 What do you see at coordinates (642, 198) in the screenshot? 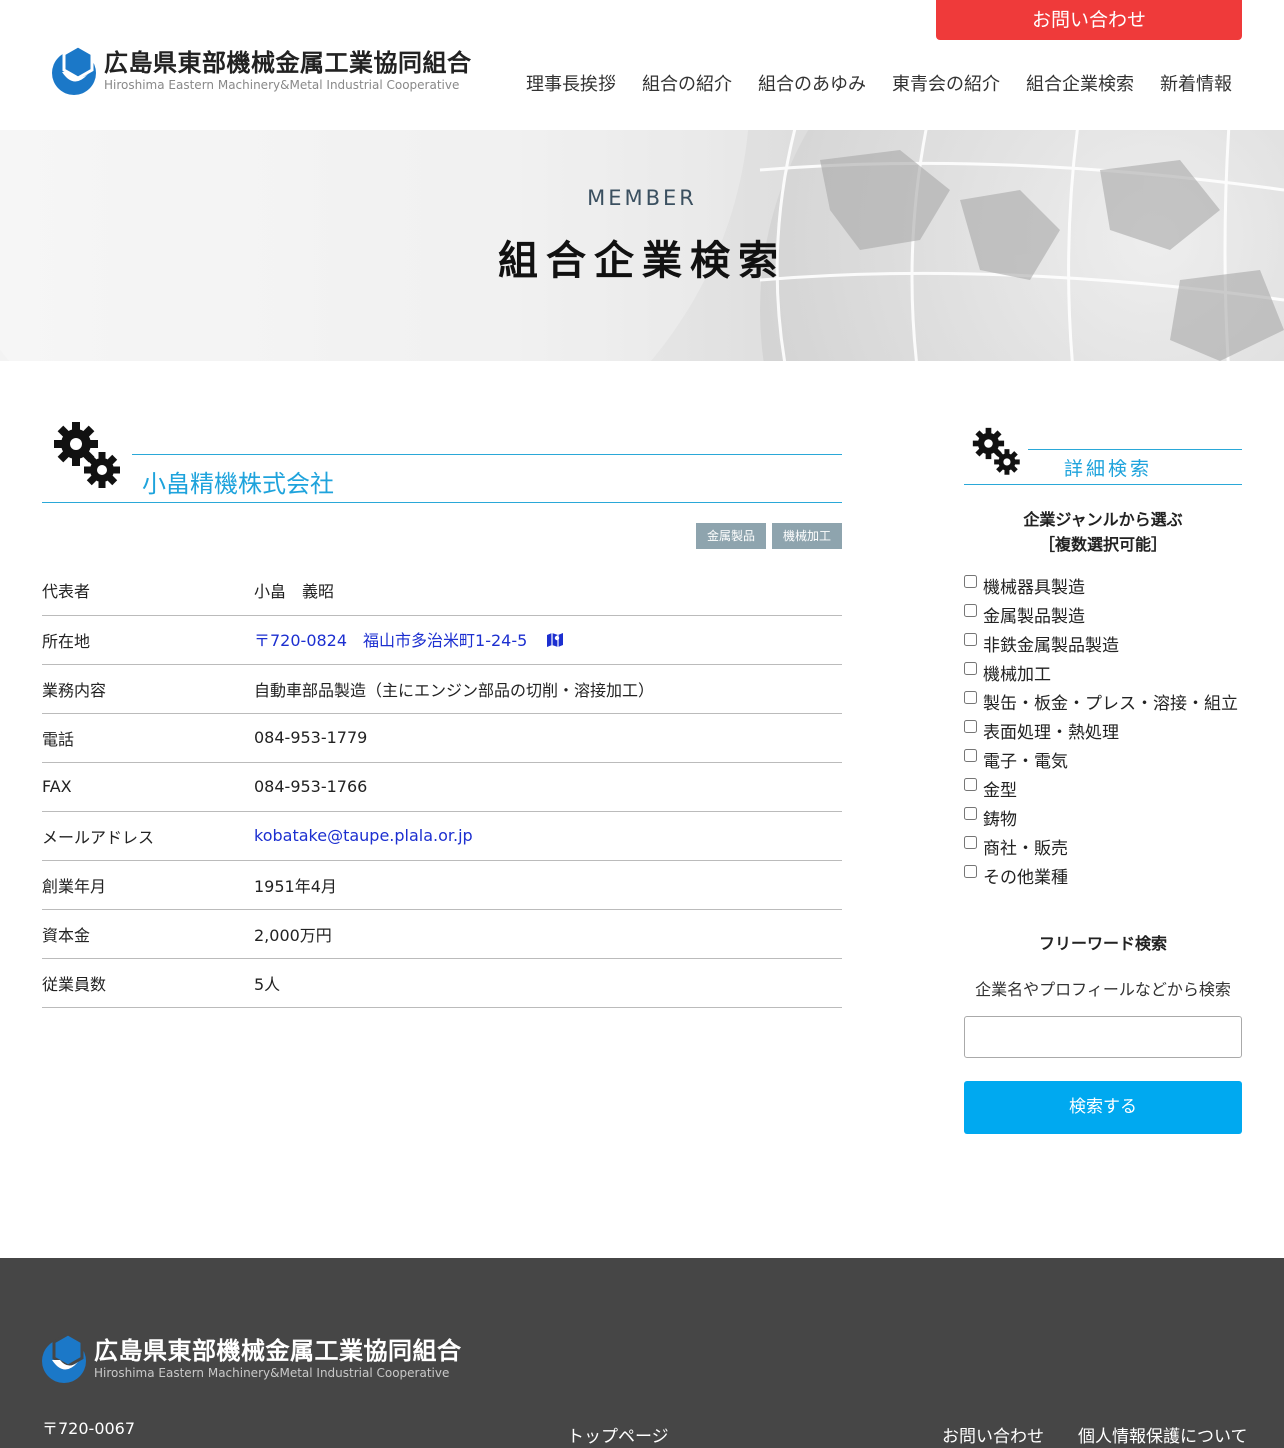
I see `hero-subtitle: MEMBER` at bounding box center [642, 198].